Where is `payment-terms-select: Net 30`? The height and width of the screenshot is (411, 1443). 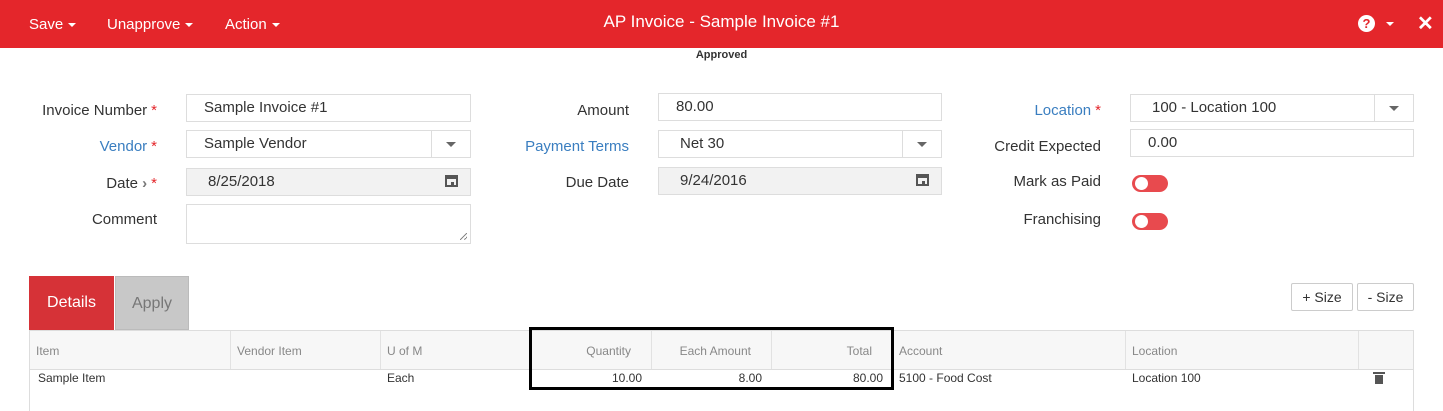
payment-terms-select: Net 30 is located at coordinates (800, 144).